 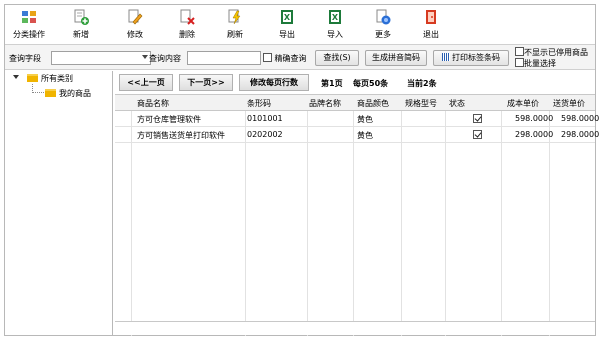 I want to click on add-icon, so click(x=81, y=17).